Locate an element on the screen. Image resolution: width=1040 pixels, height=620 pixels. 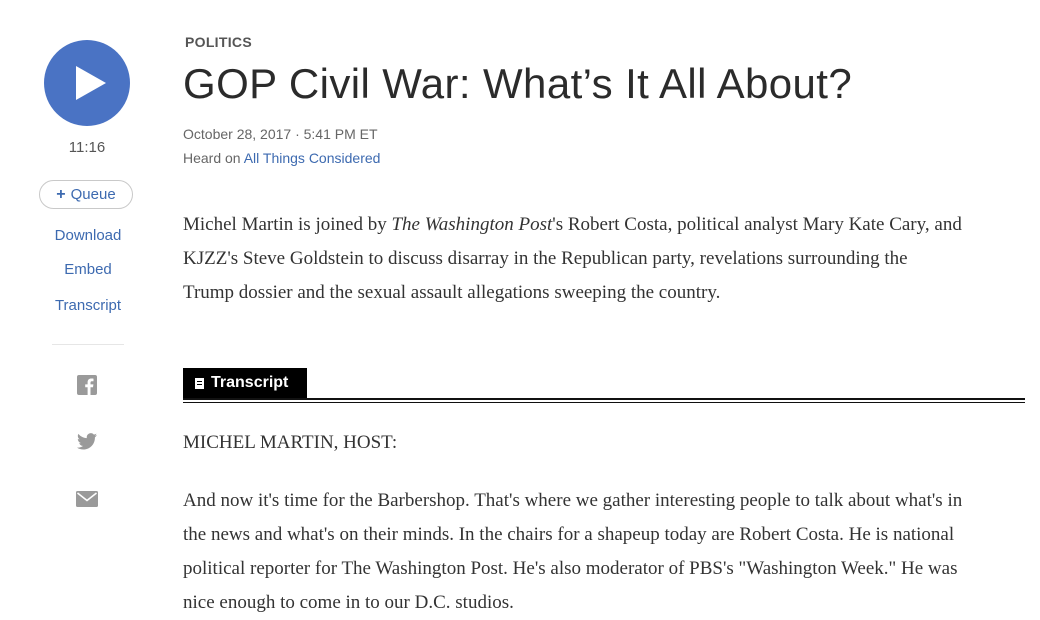
play-icon is located at coordinates (90, 83).